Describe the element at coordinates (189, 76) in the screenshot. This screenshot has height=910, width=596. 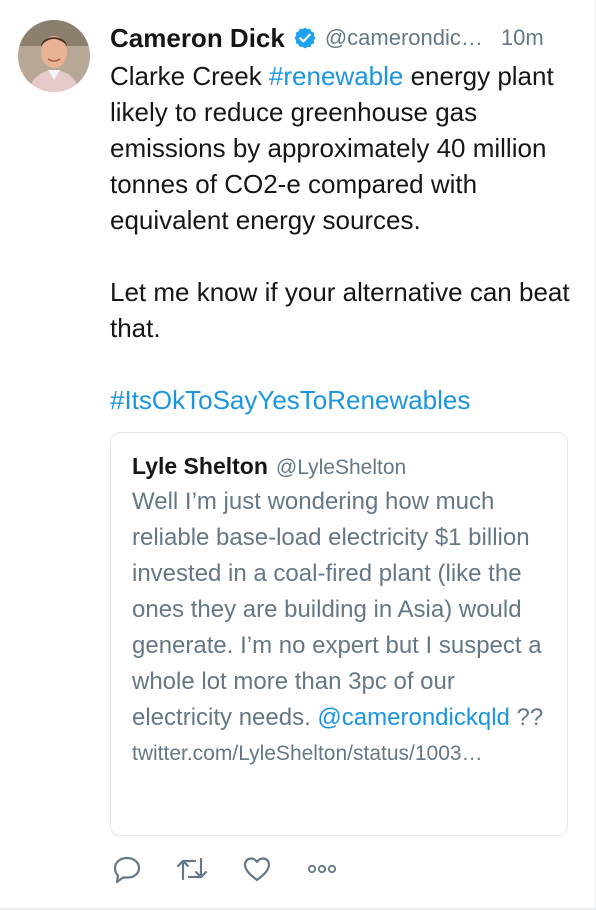
I see `tweet-text-part1: Clarke Creek` at that location.